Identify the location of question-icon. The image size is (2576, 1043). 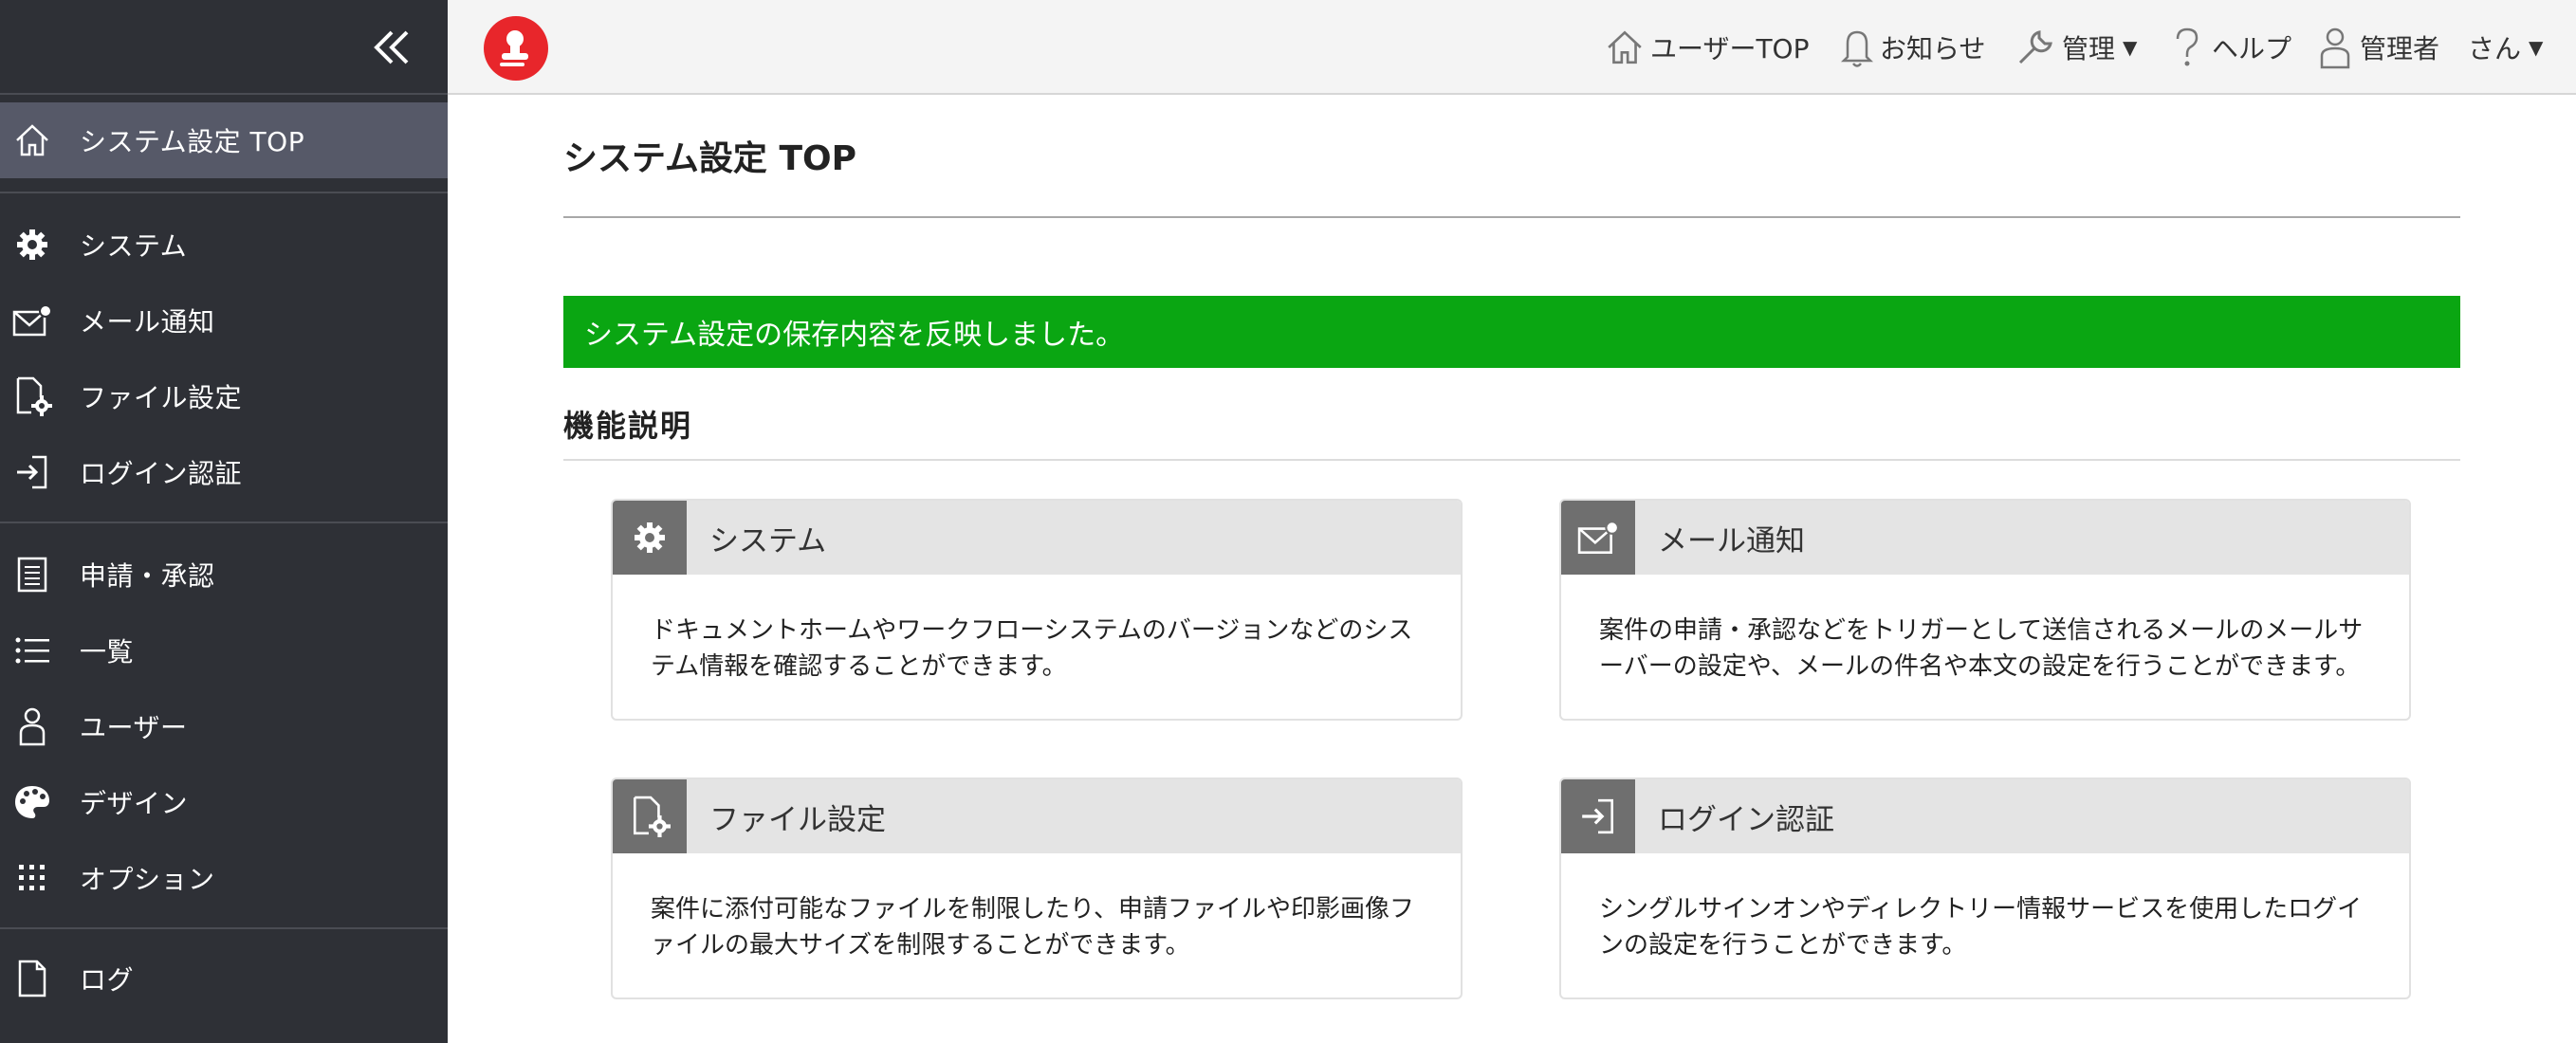
(2187, 47).